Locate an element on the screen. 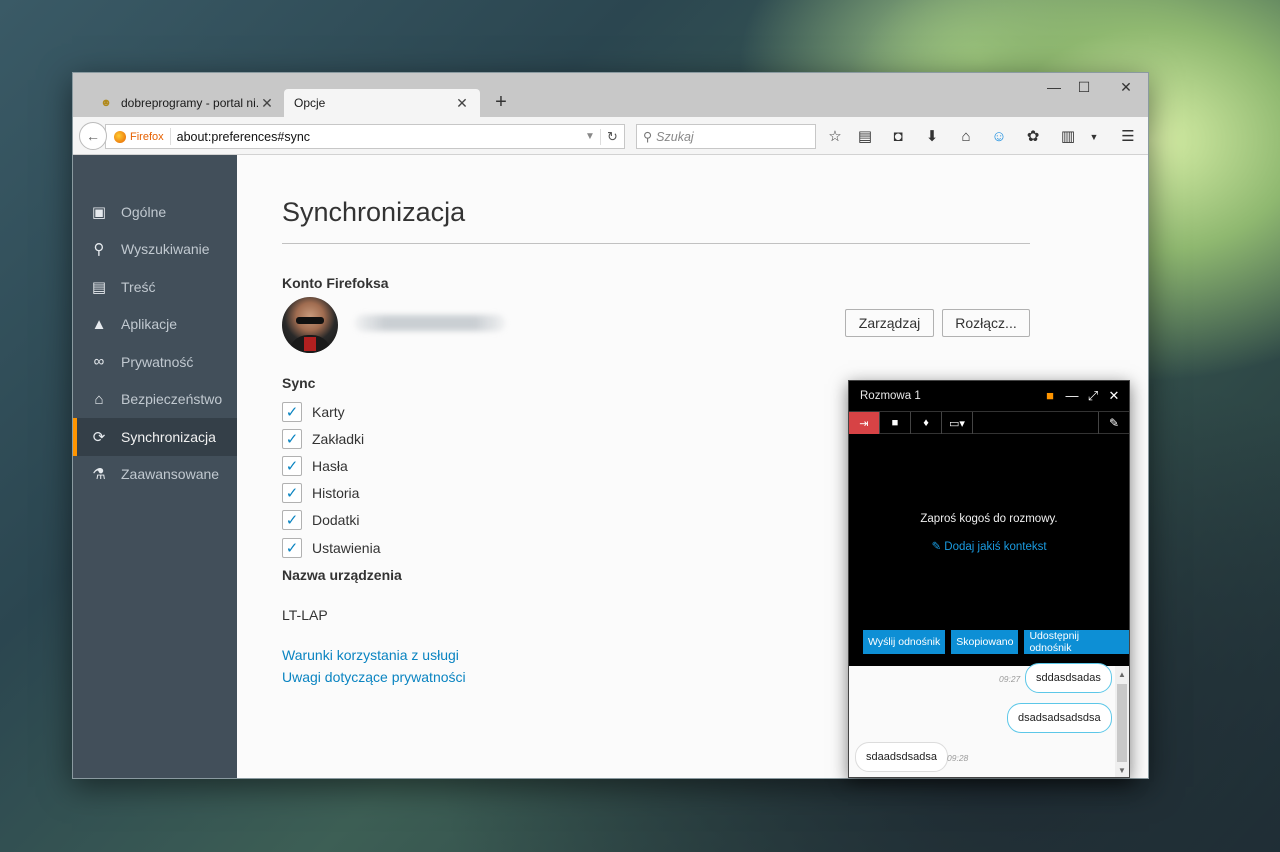 Image resolution: width=1280 pixels, height=852 pixels. sidebar-item-label: Ogólne is located at coordinates (144, 211).